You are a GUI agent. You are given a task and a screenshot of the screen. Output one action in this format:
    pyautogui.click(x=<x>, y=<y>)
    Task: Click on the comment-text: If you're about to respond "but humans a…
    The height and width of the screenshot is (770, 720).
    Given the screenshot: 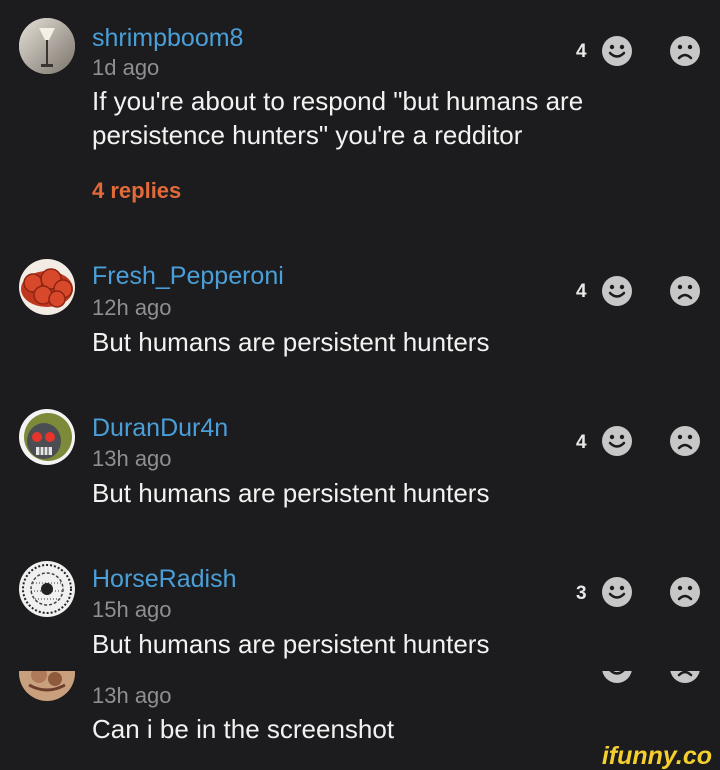 What is the action you would take?
    pyautogui.click(x=338, y=118)
    